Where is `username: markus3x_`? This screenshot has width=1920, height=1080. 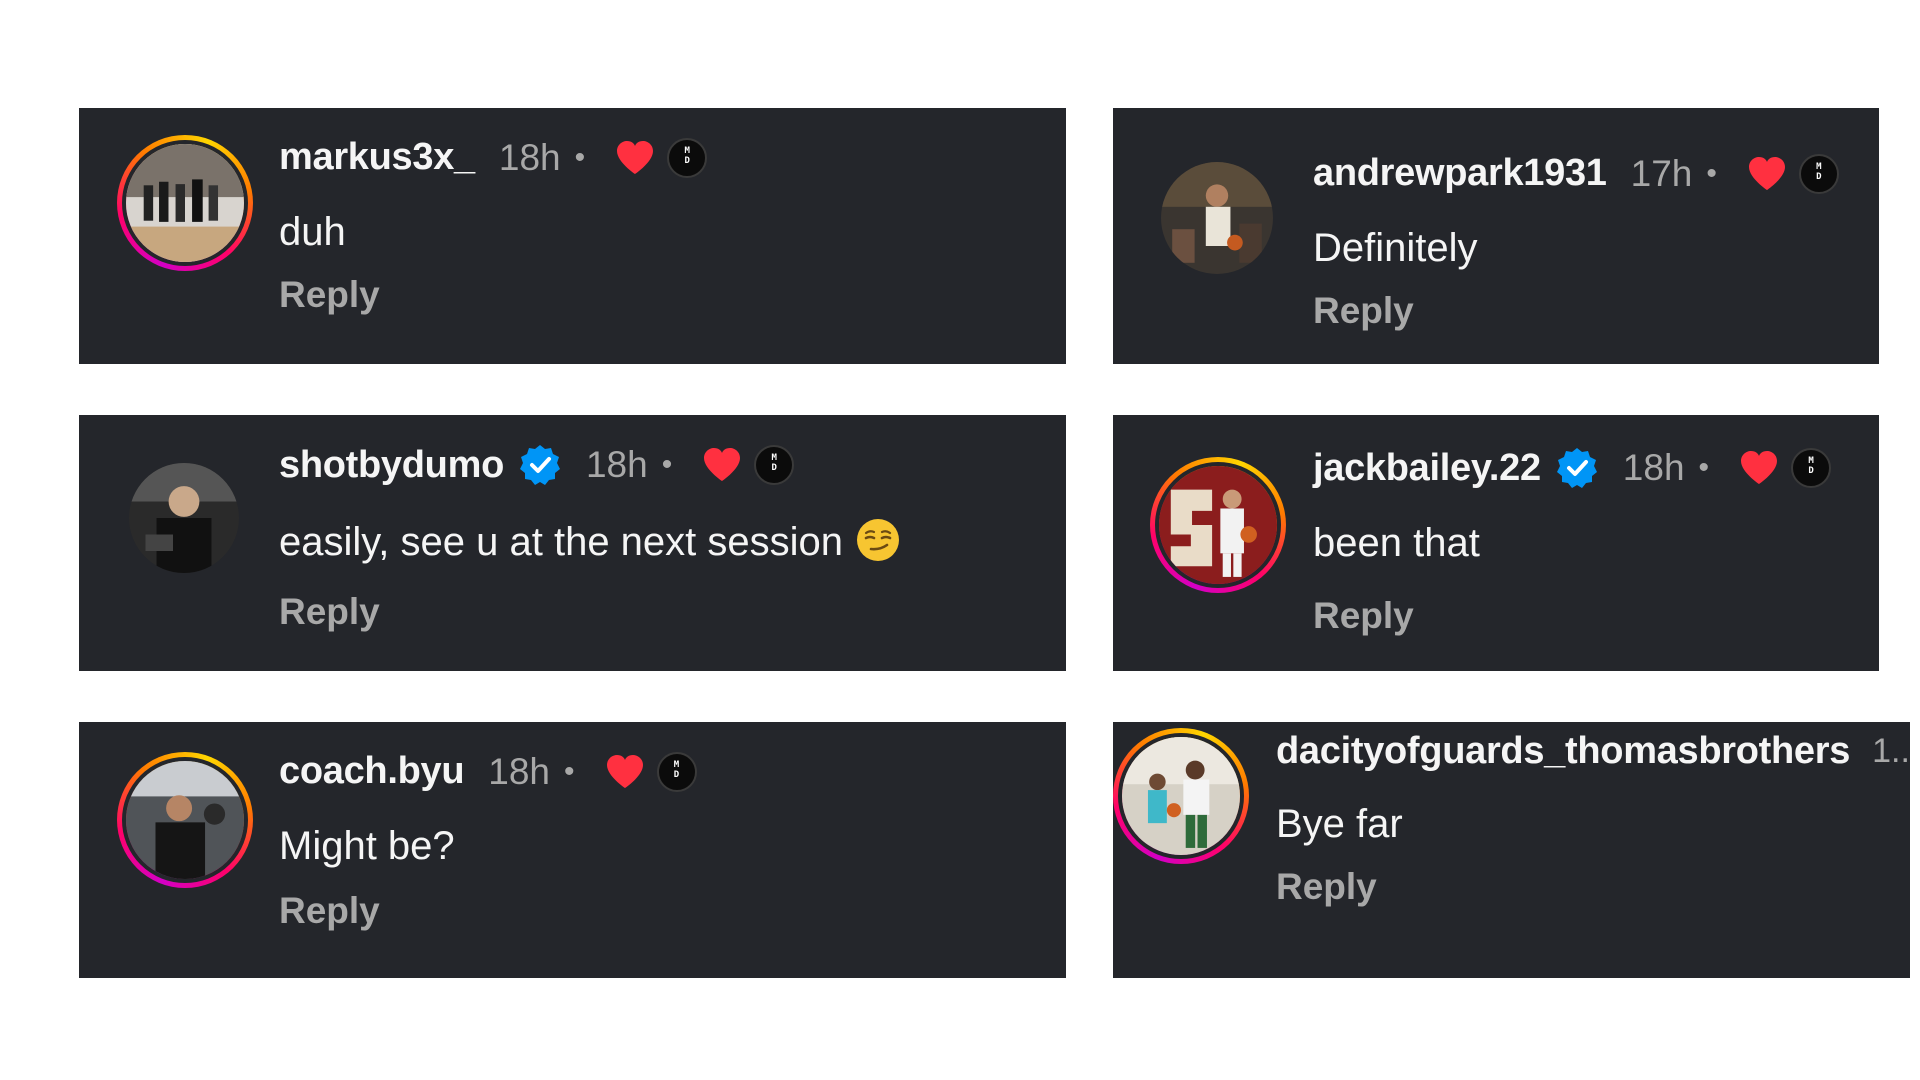 username: markus3x_ is located at coordinates (377, 157).